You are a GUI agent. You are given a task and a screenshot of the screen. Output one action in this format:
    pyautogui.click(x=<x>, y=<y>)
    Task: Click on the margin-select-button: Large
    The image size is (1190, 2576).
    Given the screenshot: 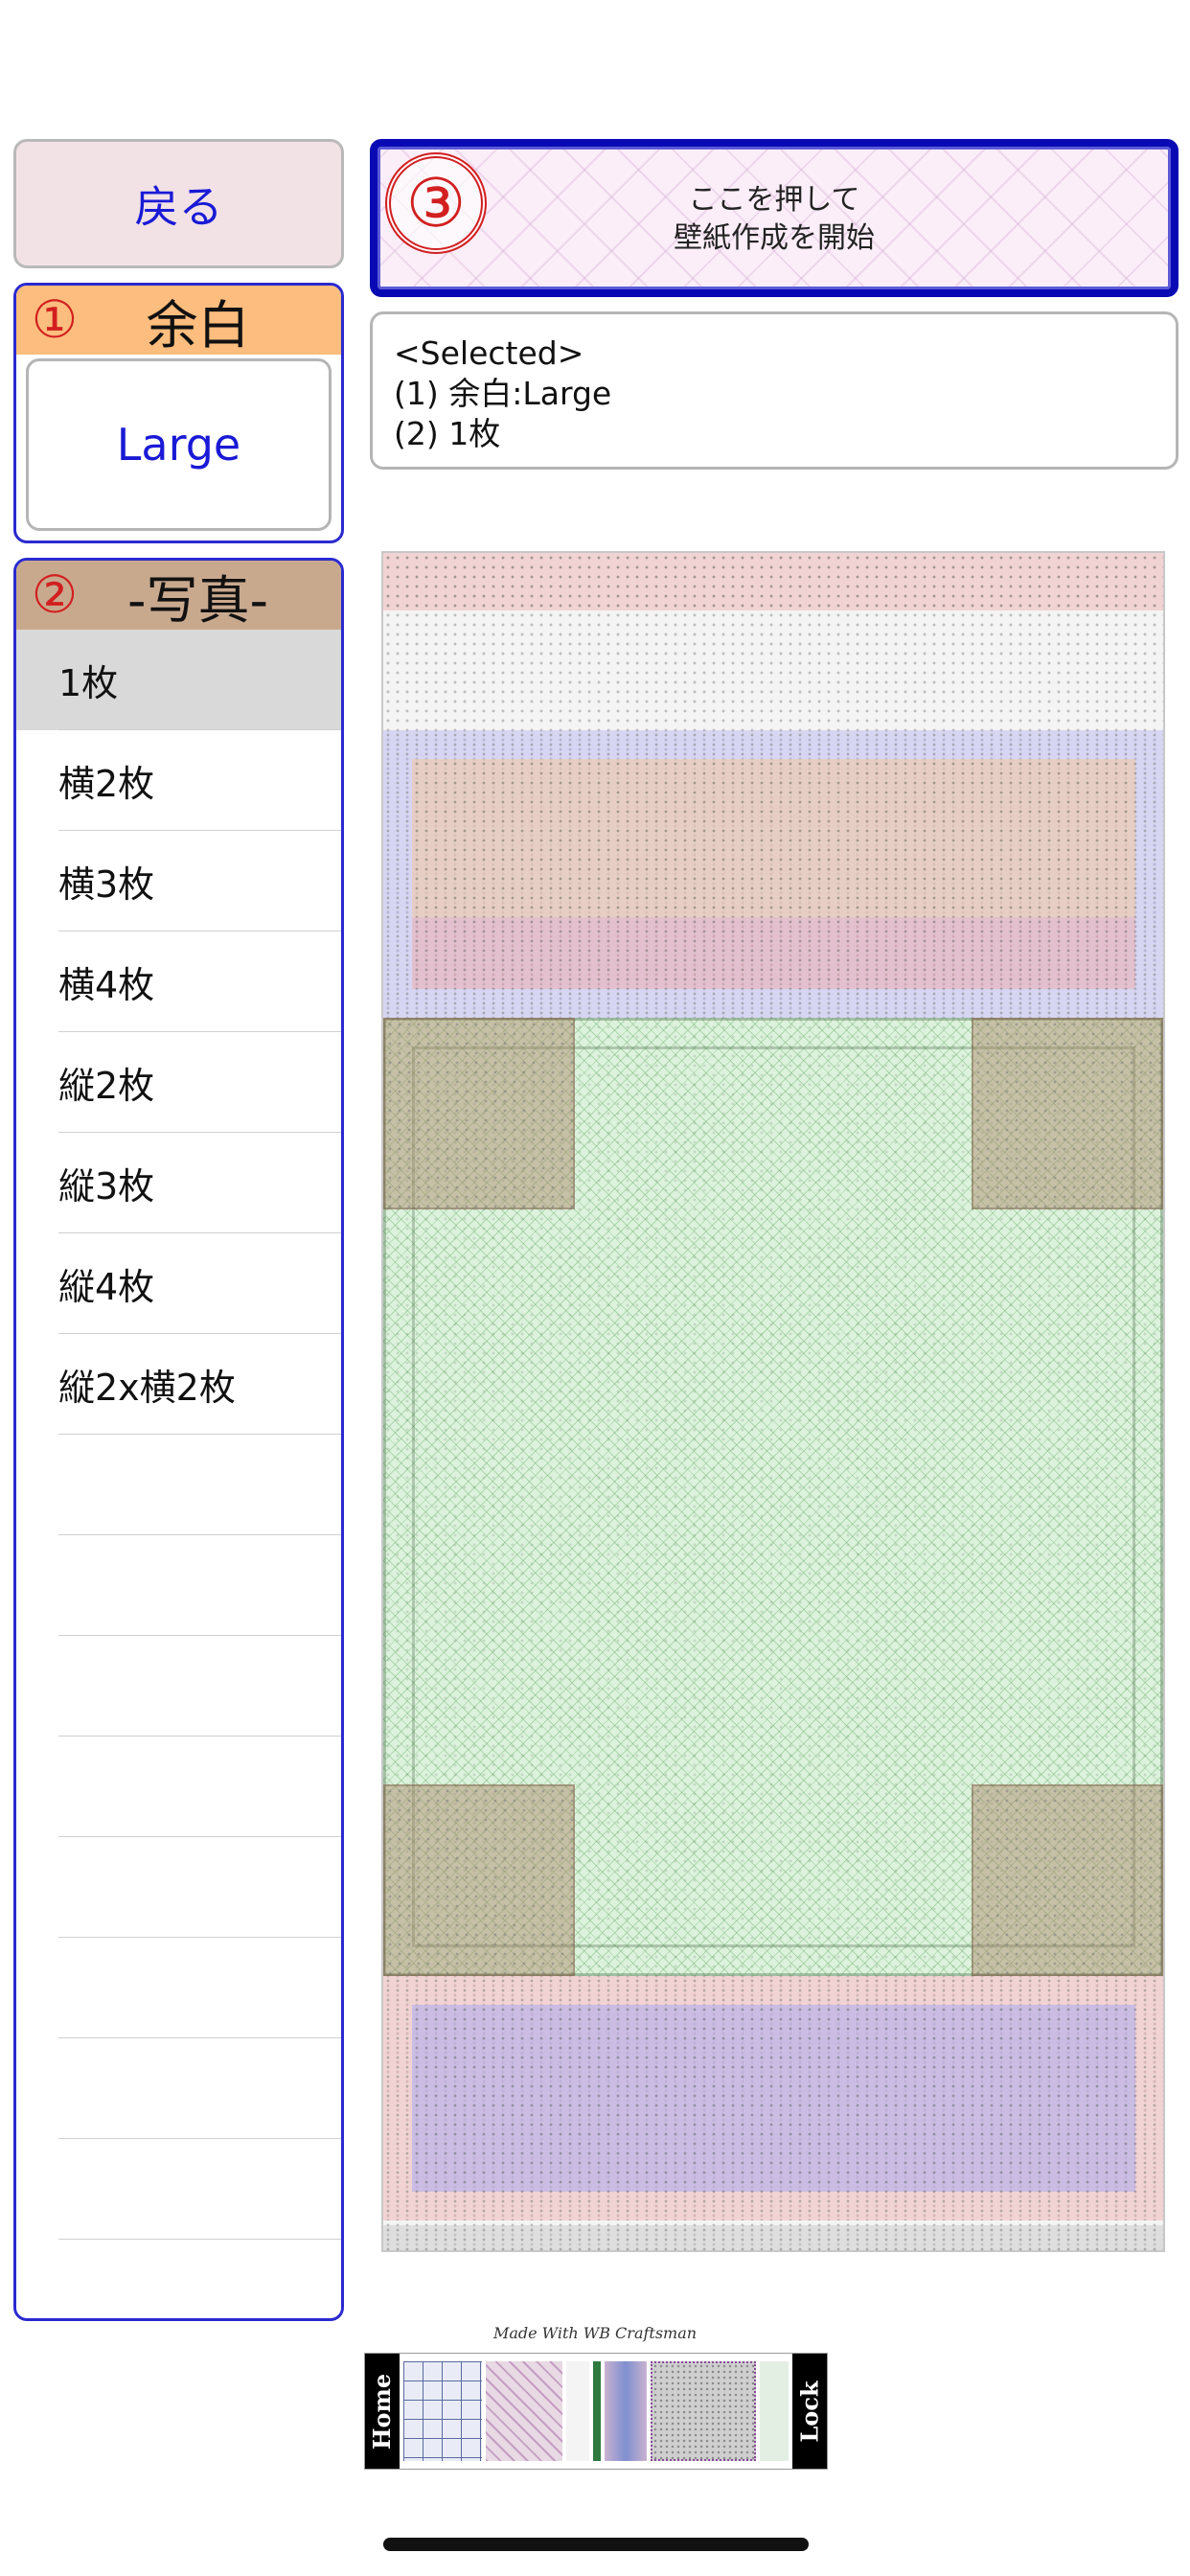 What is the action you would take?
    pyautogui.click(x=179, y=444)
    